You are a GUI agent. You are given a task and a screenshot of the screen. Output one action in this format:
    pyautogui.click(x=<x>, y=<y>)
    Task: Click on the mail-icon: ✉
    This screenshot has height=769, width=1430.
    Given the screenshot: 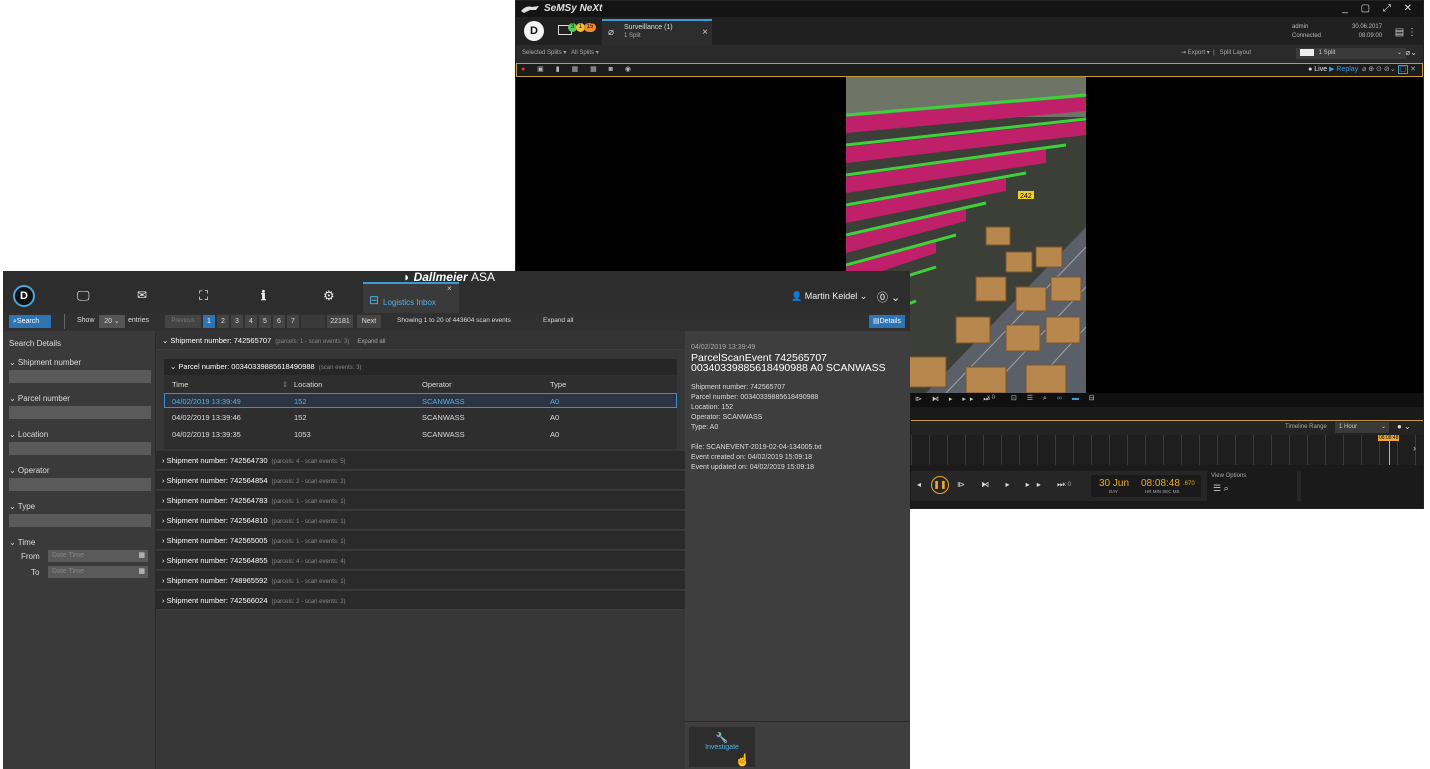 What is the action you would take?
    pyautogui.click(x=142, y=295)
    